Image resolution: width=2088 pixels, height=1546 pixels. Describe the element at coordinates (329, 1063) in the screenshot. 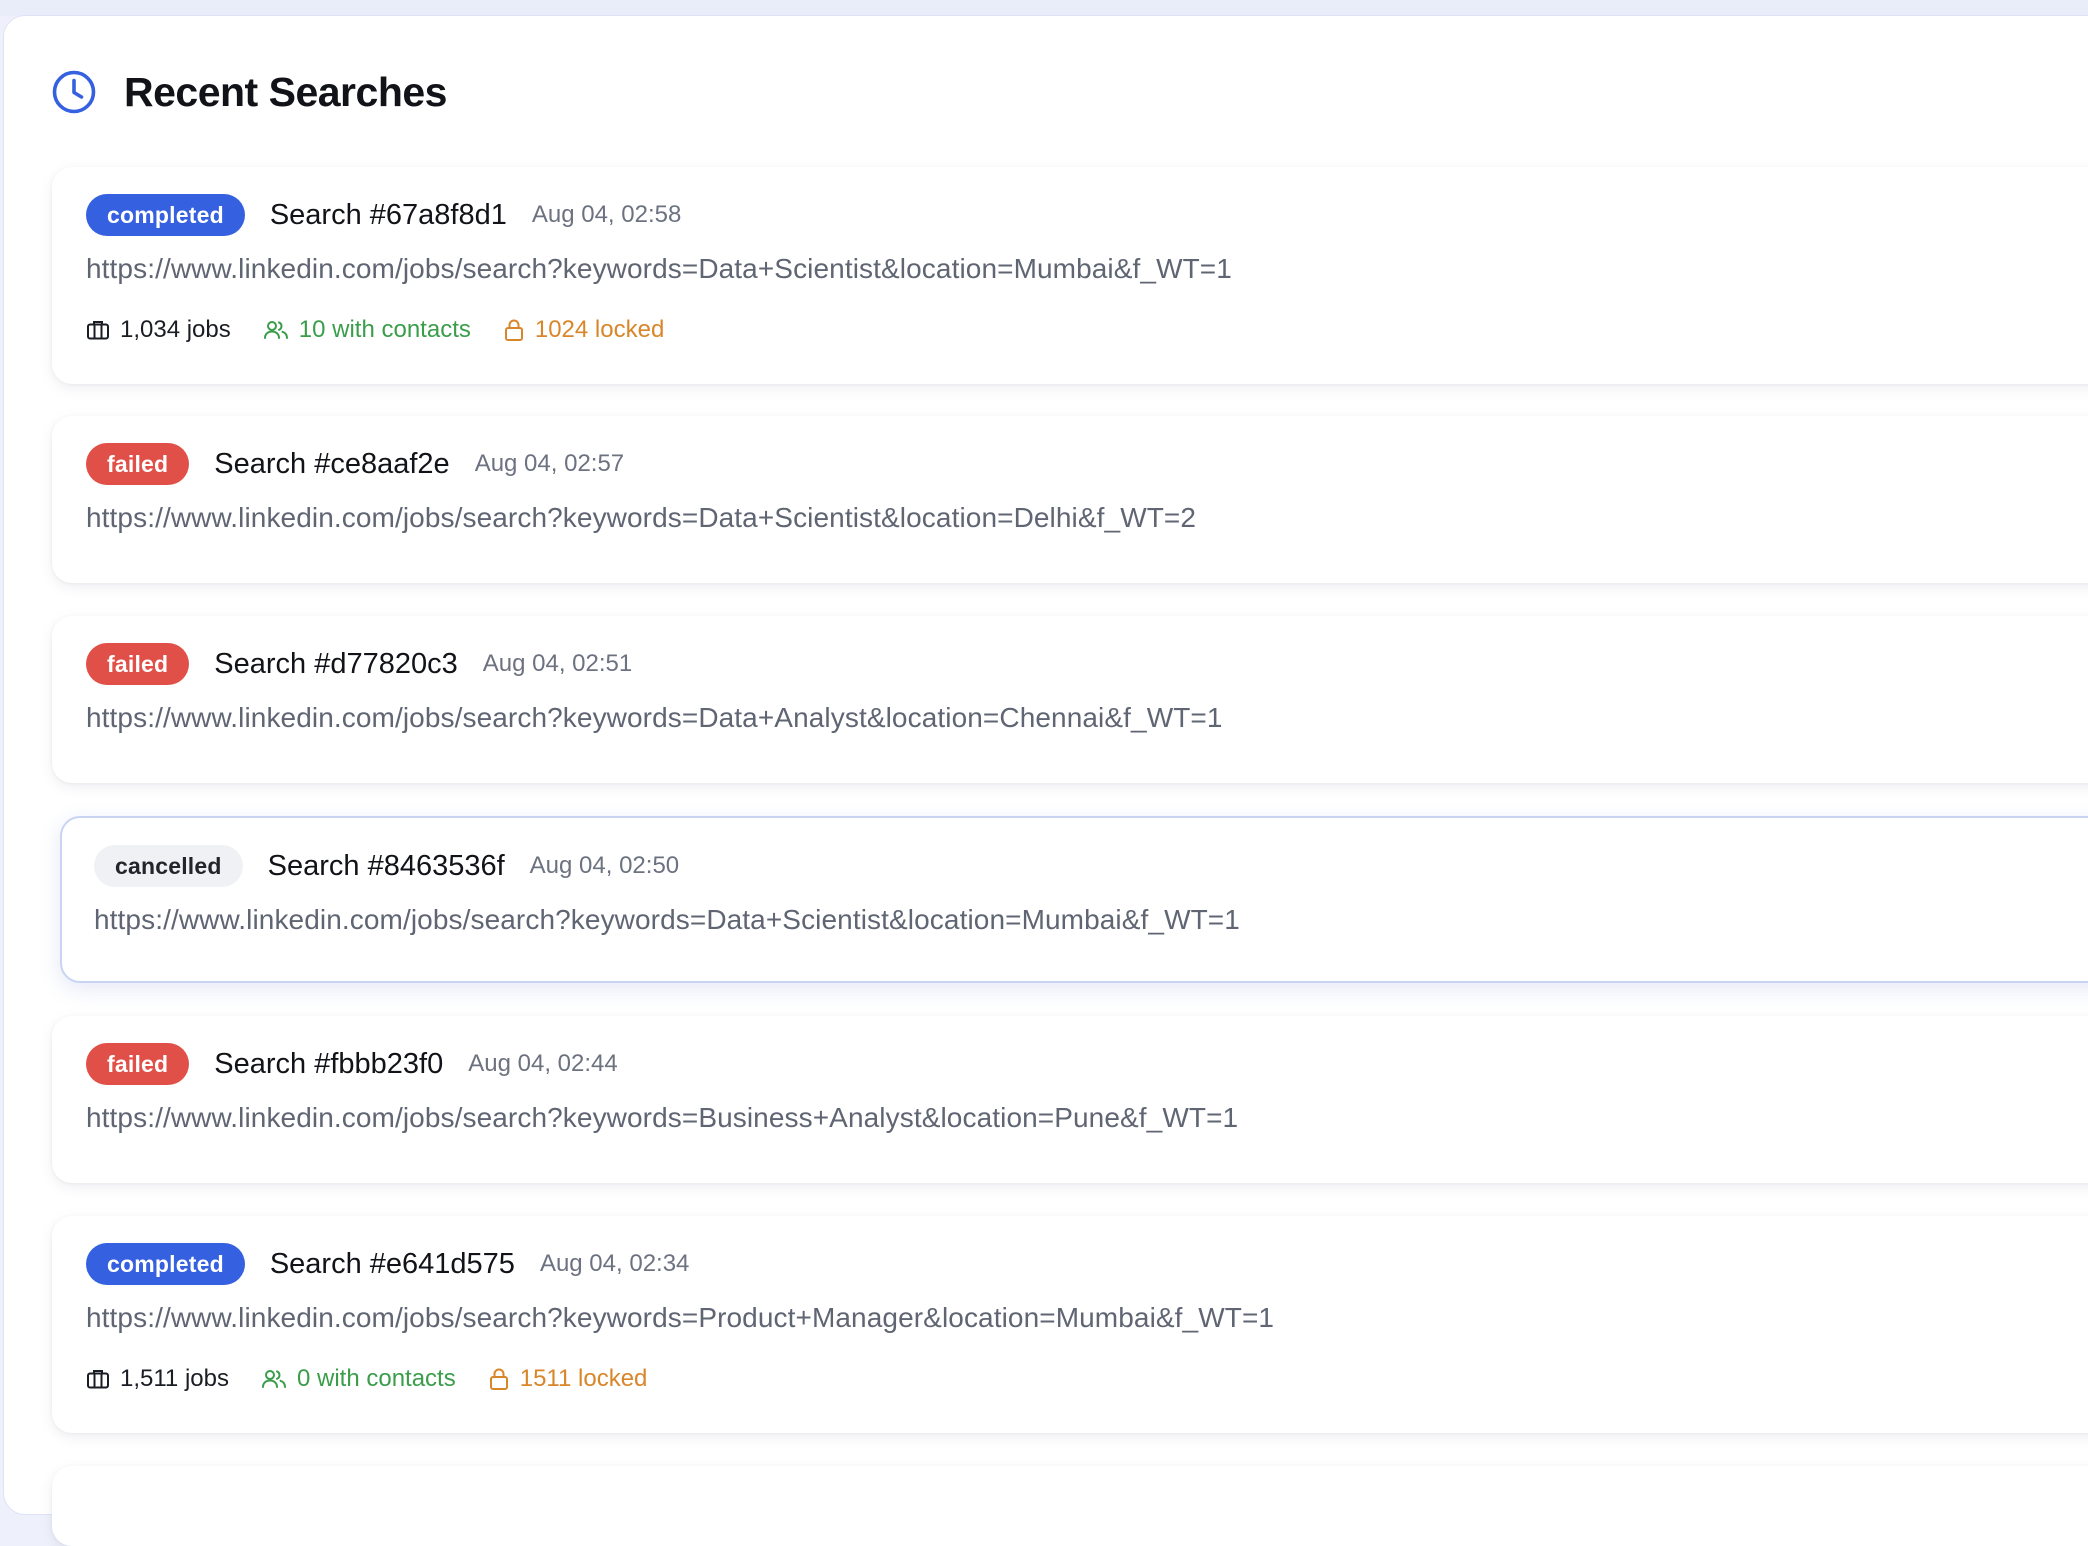

I see `search-title: Search #fbbb23f0` at that location.